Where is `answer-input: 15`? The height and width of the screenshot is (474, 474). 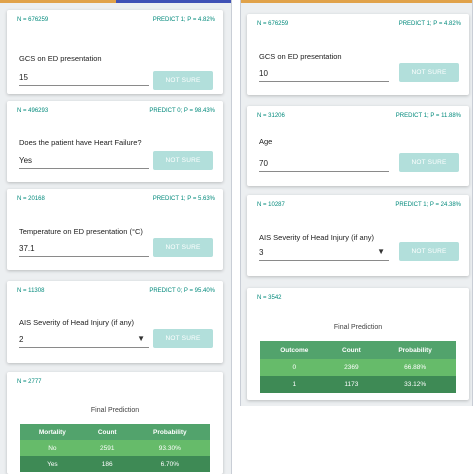
answer-input: 15 is located at coordinates (84, 78).